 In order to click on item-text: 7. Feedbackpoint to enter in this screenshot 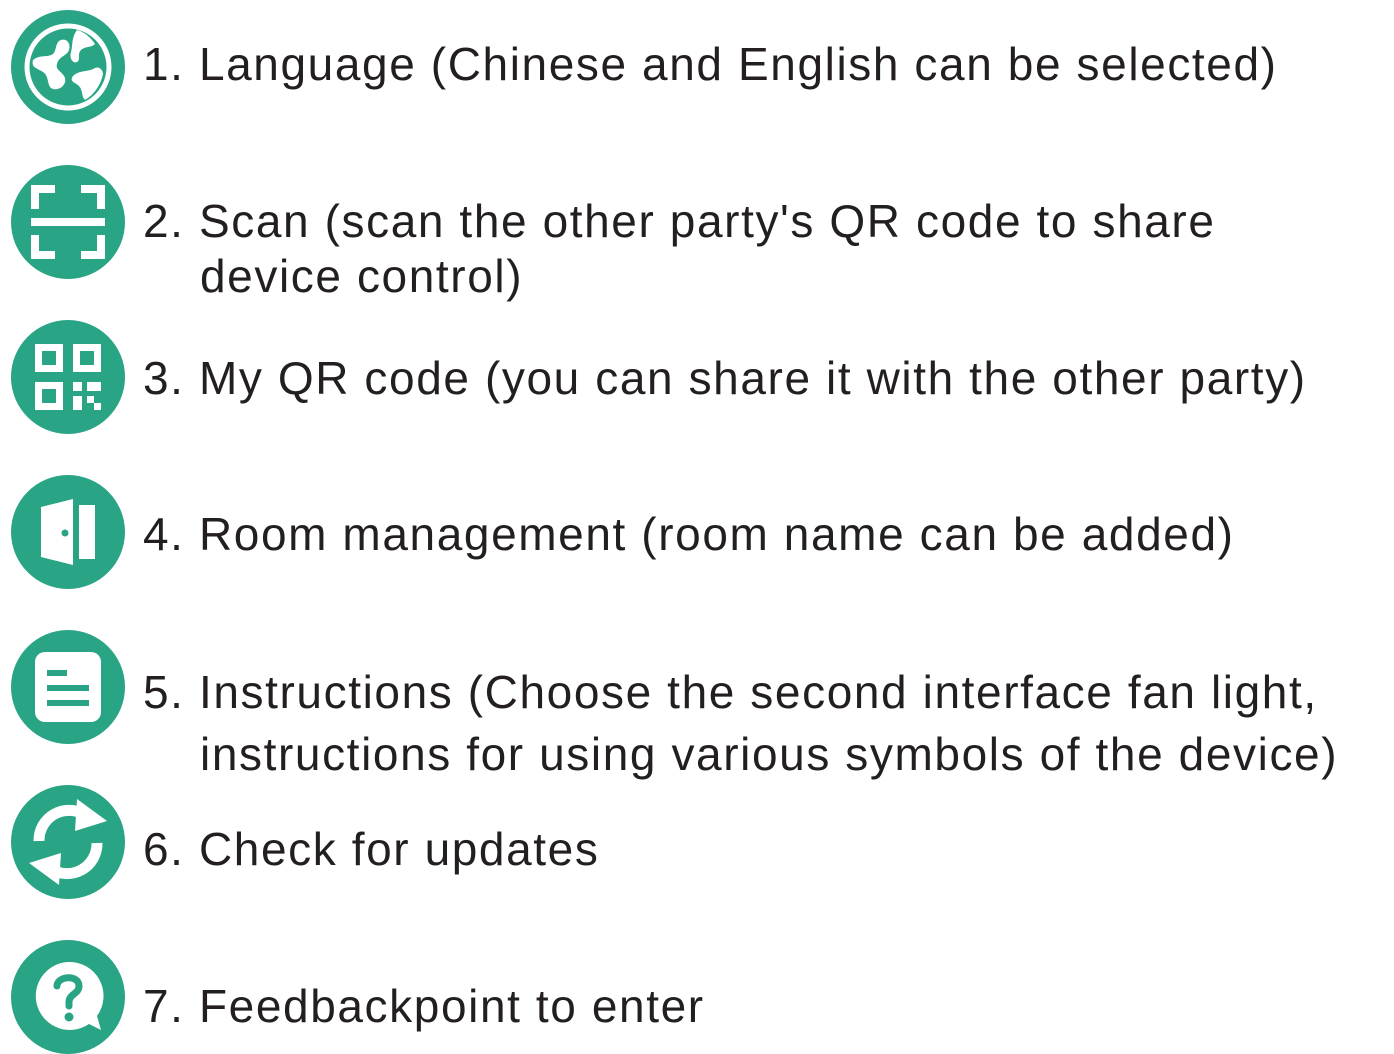, I will do `click(424, 1006)`.